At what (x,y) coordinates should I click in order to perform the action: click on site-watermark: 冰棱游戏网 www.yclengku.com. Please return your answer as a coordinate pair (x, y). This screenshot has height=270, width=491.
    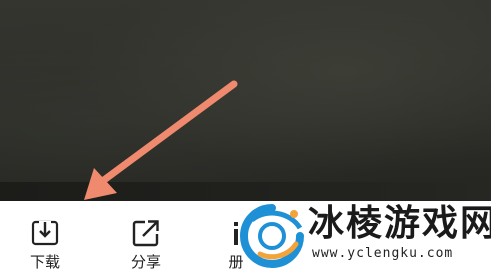
    Looking at the image, I should click on (361, 233).